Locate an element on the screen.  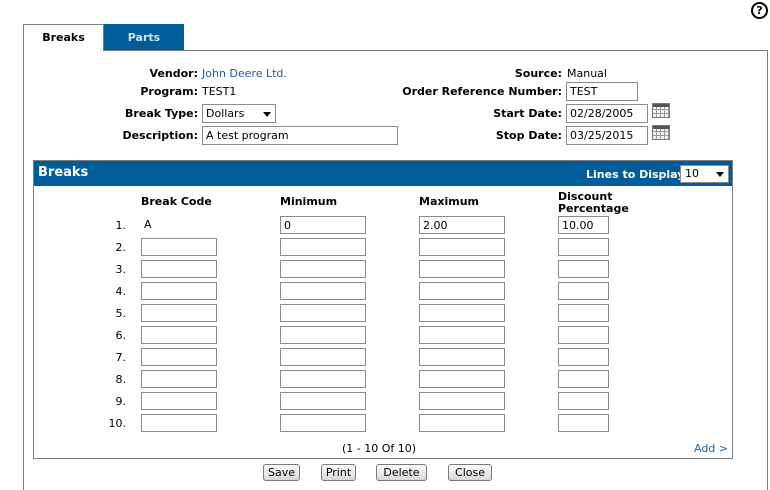
maximum-input: 2.00 is located at coordinates (462, 225).